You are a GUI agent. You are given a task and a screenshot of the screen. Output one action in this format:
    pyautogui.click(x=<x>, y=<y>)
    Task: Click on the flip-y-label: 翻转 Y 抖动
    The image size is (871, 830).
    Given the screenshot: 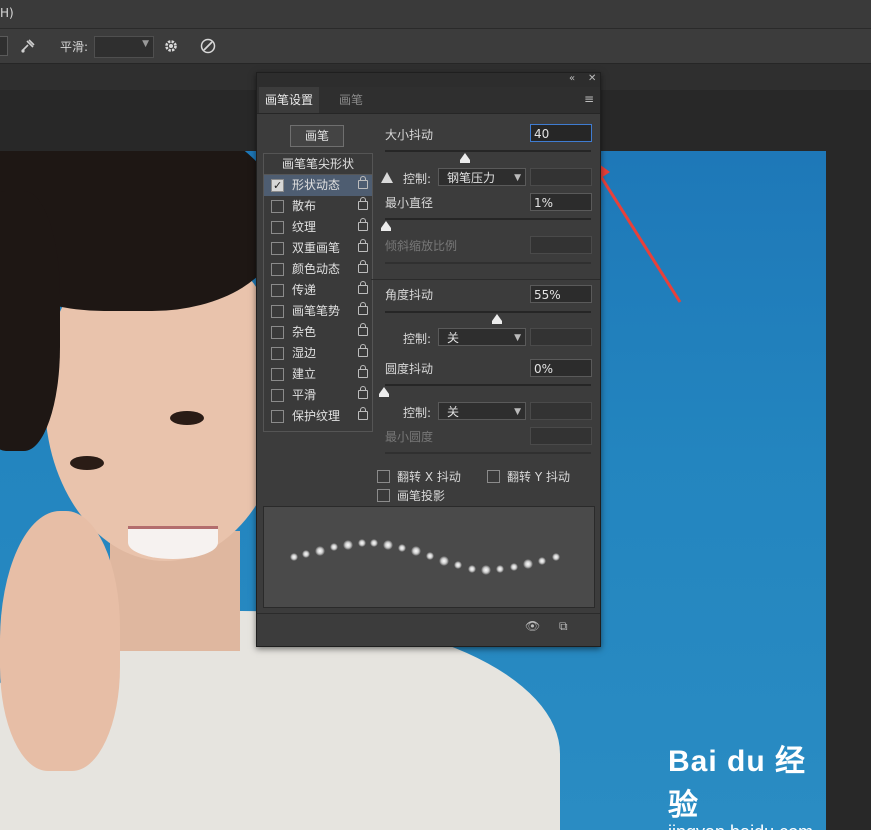 What is the action you would take?
    pyautogui.click(x=538, y=477)
    